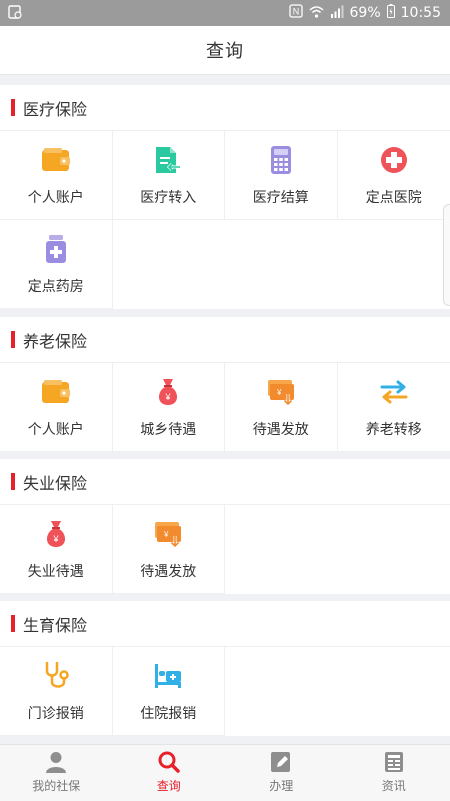  I want to click on scroll-indicator, so click(446, 255).